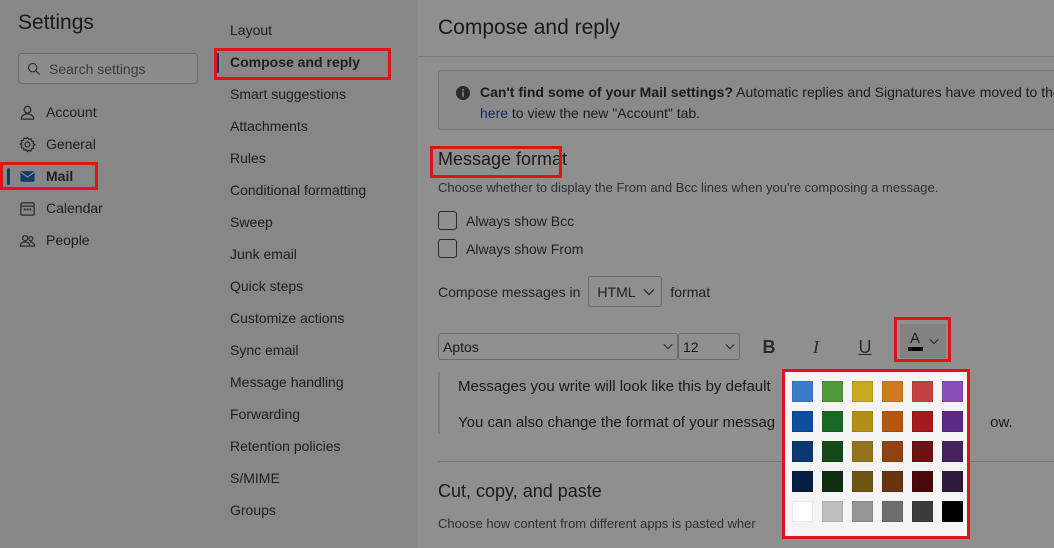  Describe the element at coordinates (27, 144) in the screenshot. I see `gear-icon` at that location.